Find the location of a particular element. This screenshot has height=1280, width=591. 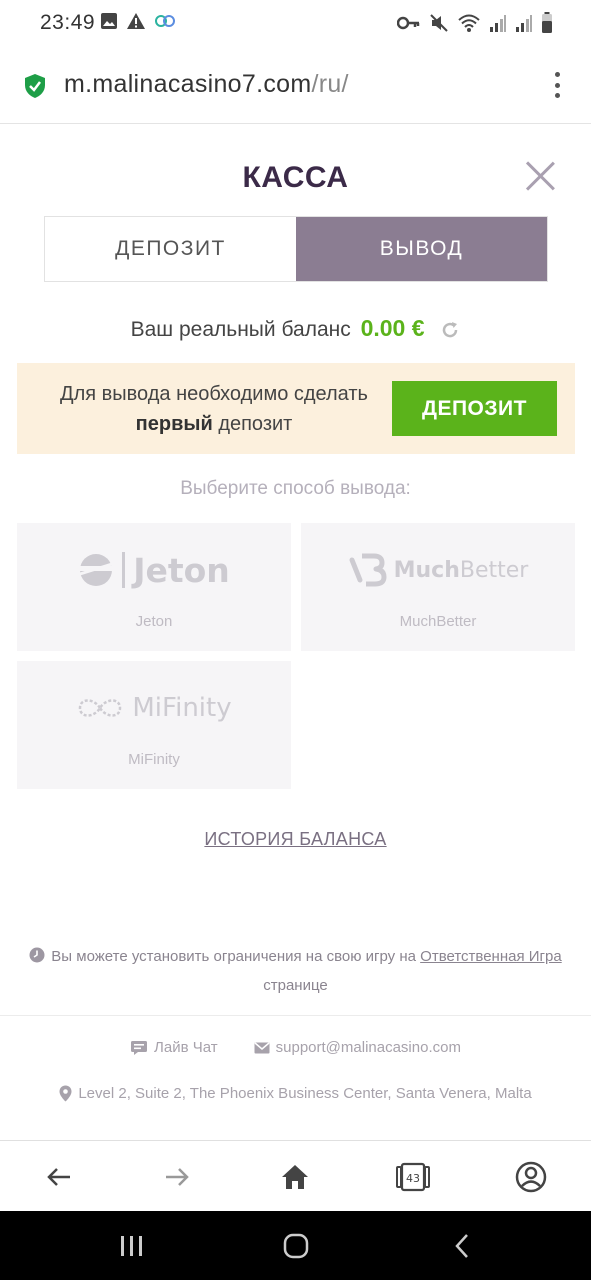

mail-icon is located at coordinates (262, 1047).